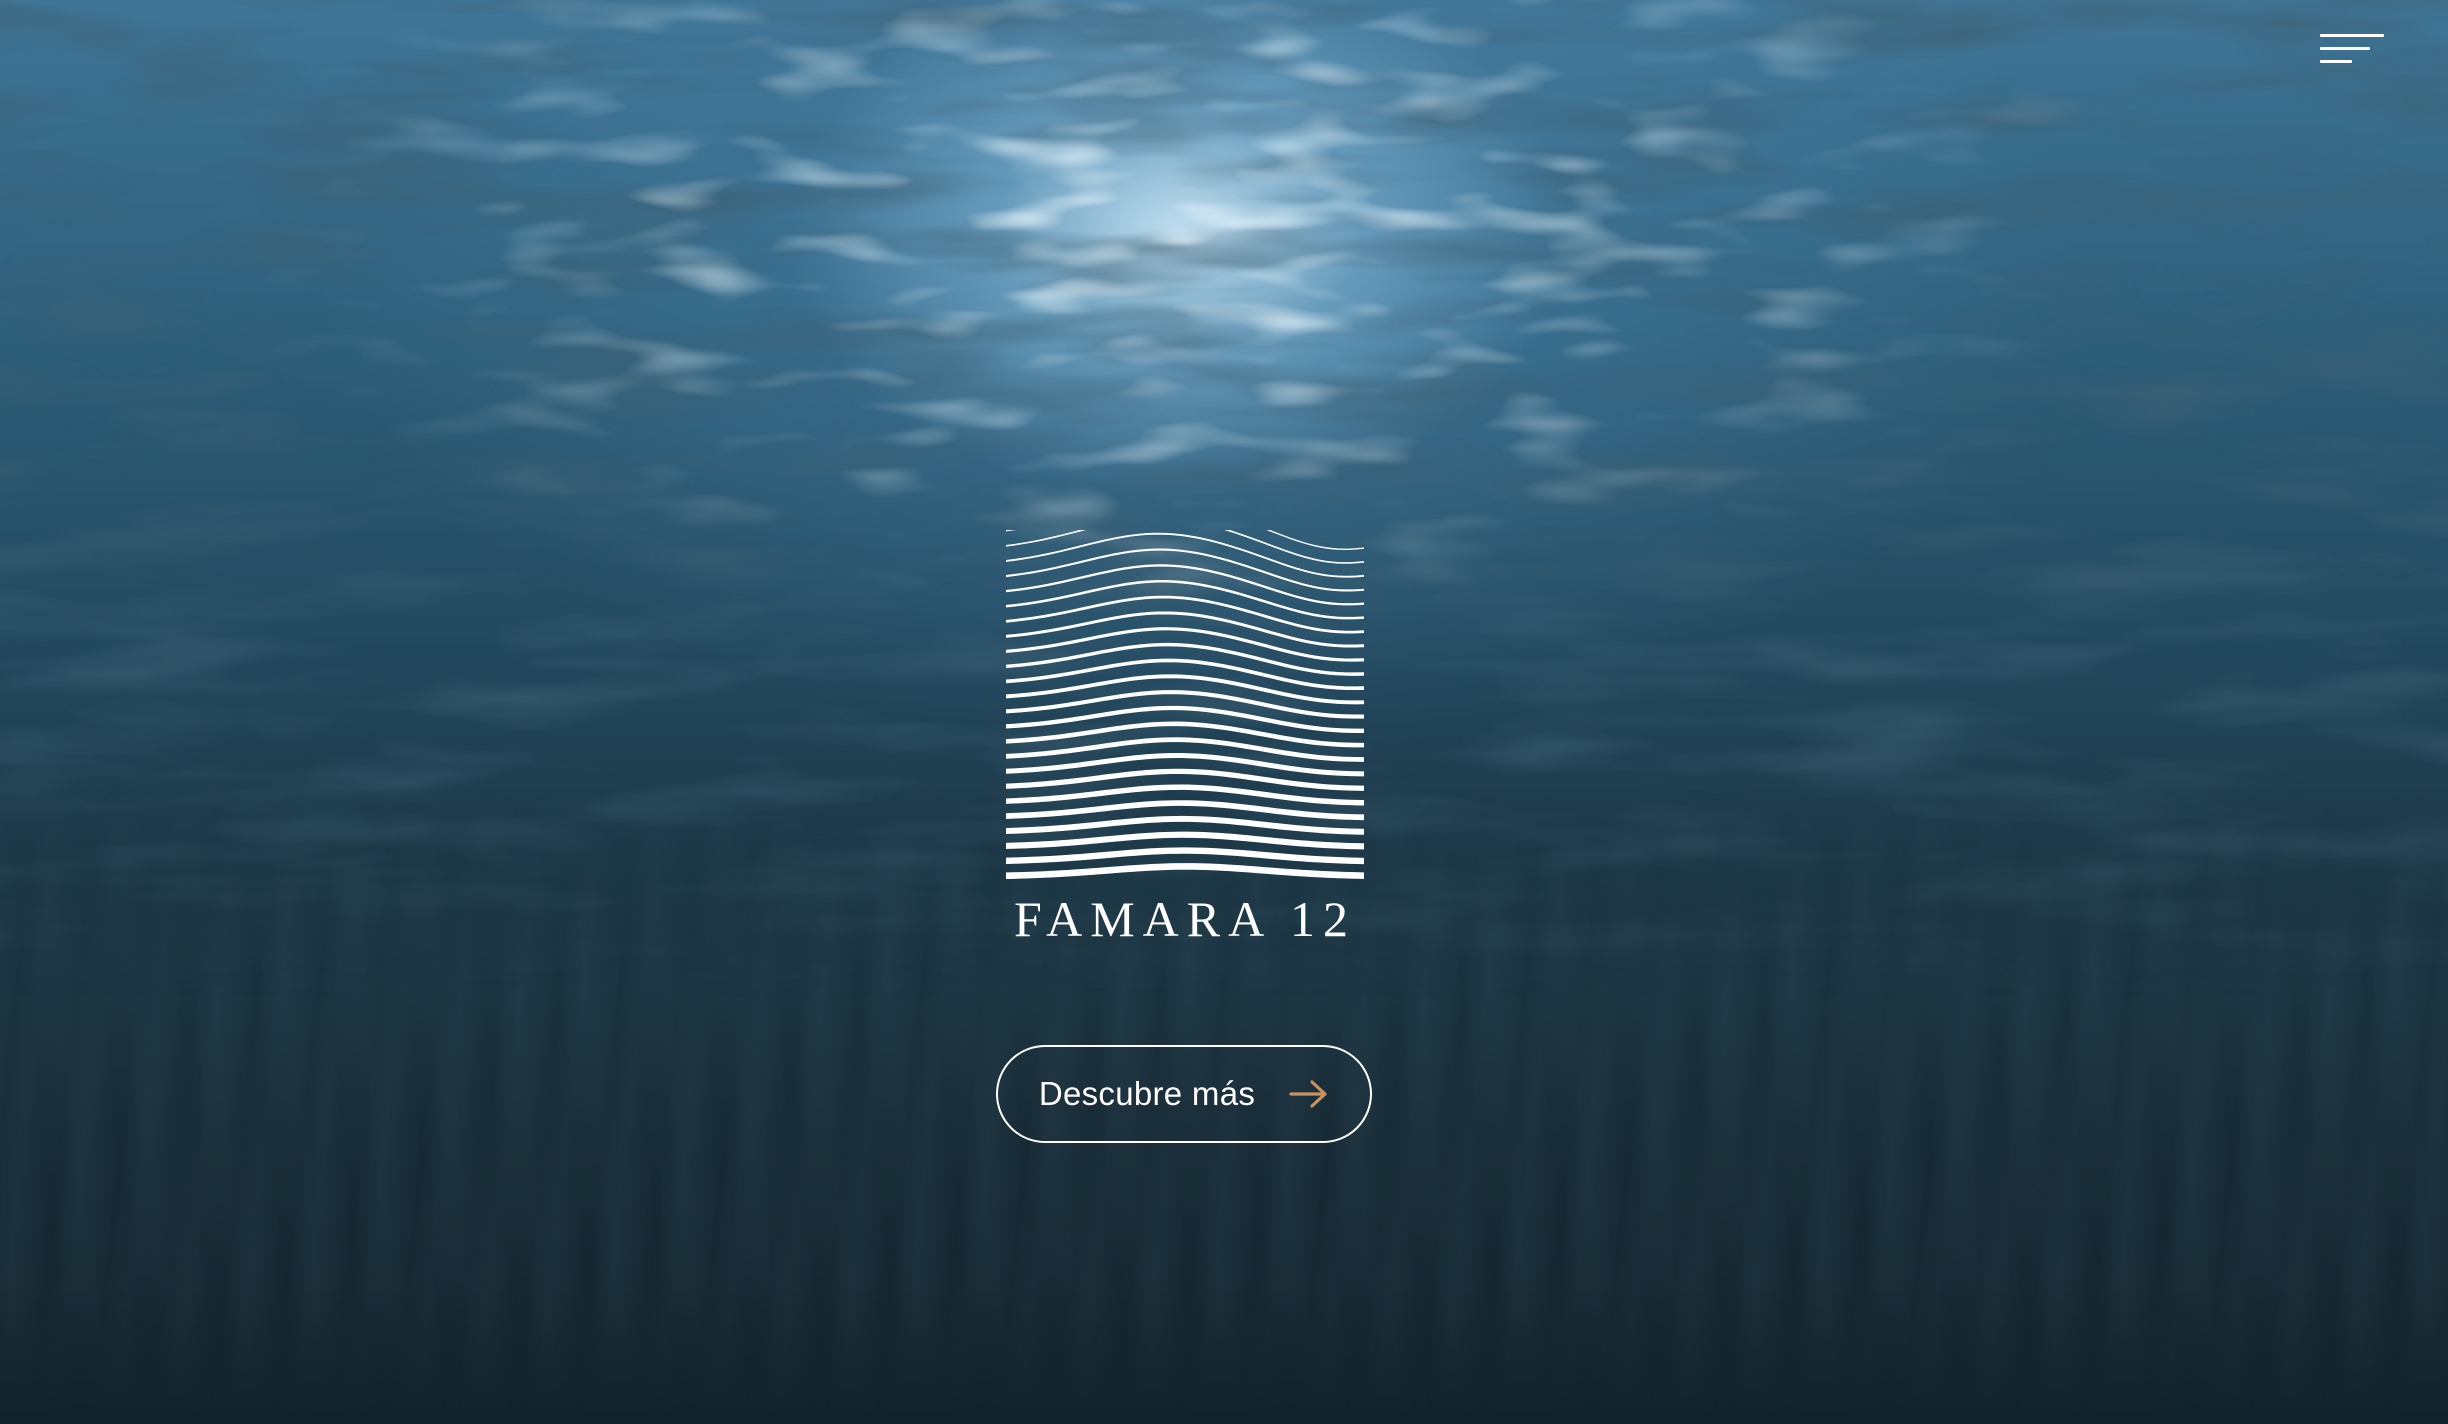 This screenshot has width=2448, height=1424. I want to click on menu-line-middle, so click(2345, 48).